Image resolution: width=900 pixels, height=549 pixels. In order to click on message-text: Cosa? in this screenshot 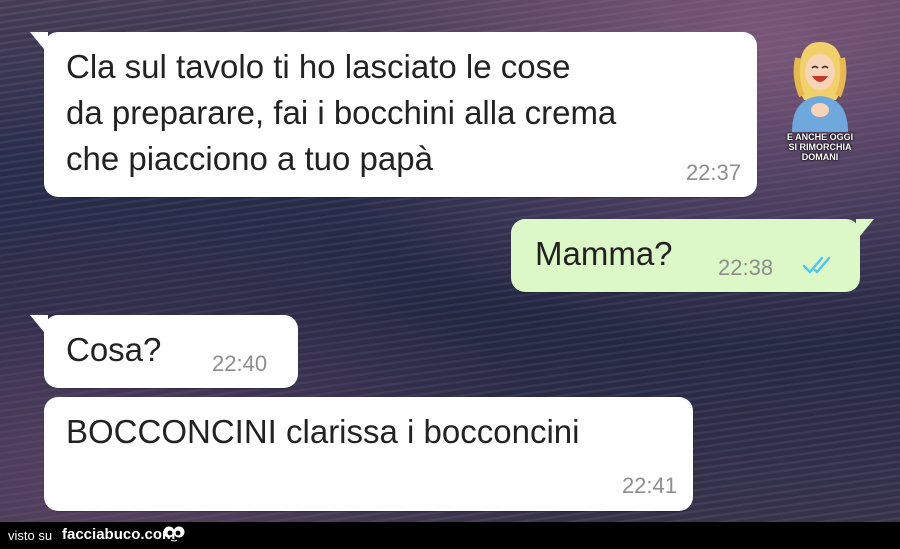, I will do `click(114, 349)`.